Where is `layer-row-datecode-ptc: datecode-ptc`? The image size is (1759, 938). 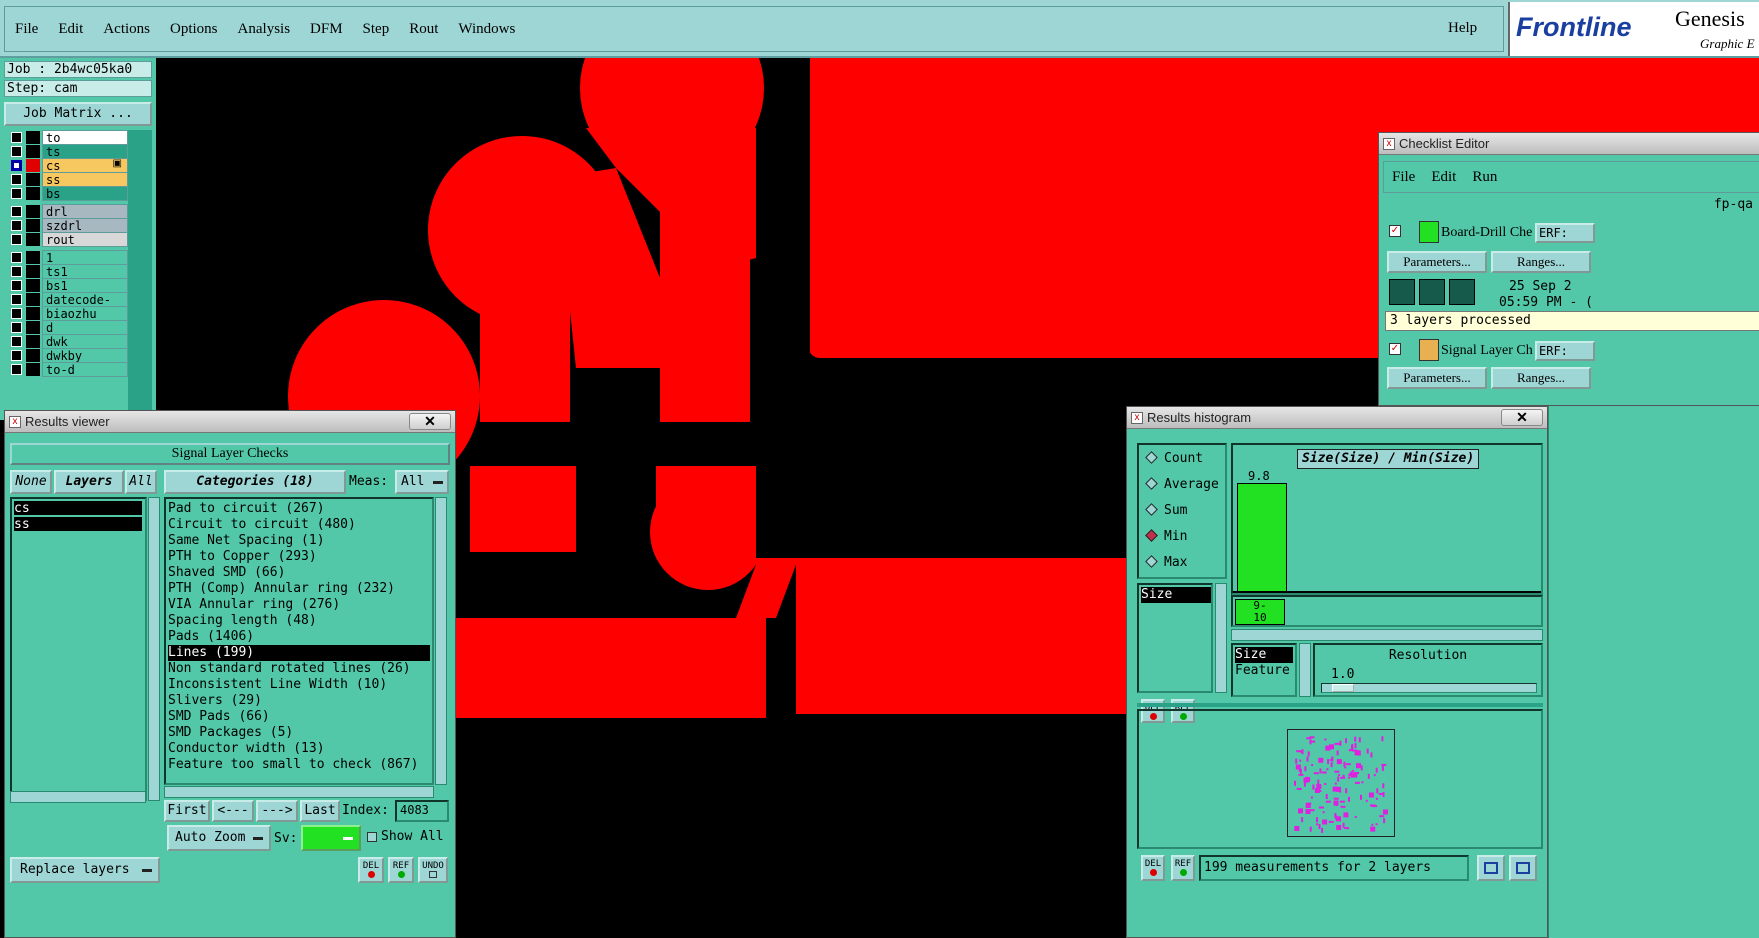
layer-row-datecode-ptc: datecode-ptc is located at coordinates (66, 306).